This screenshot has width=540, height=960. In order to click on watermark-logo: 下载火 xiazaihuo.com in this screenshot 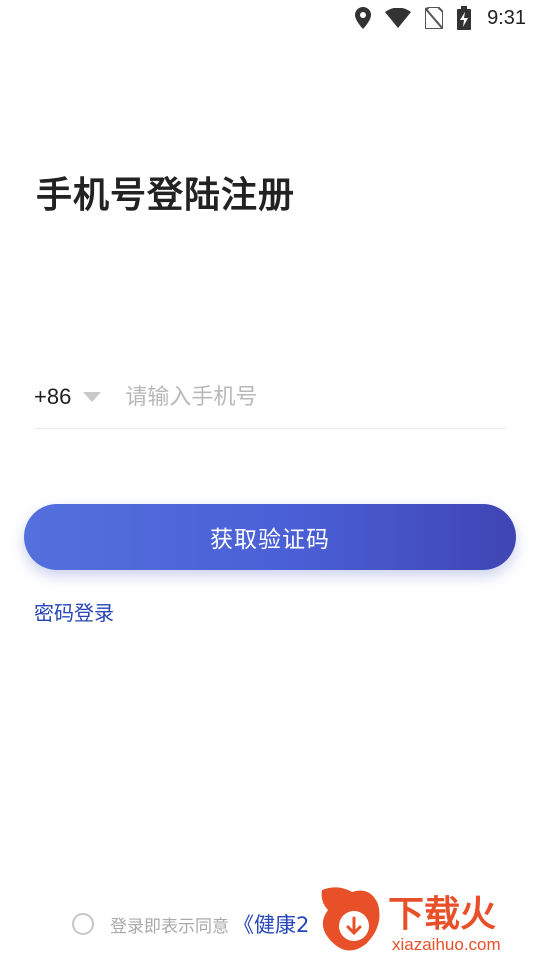, I will do `click(411, 920)`.